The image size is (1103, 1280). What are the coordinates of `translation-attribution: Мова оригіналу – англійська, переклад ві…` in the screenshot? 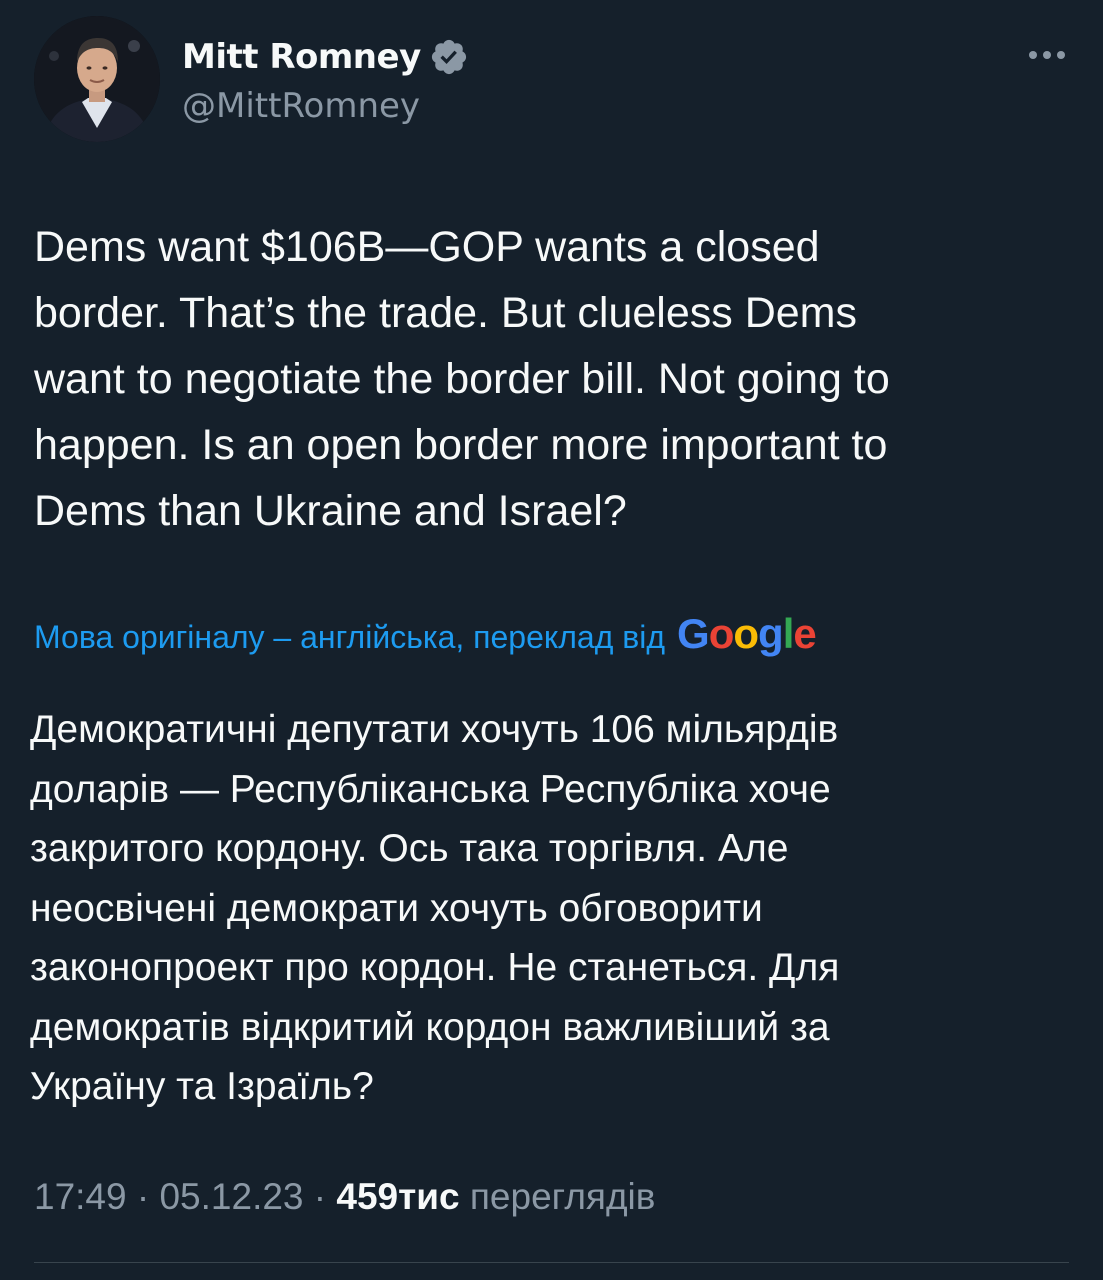 It's located at (425, 634).